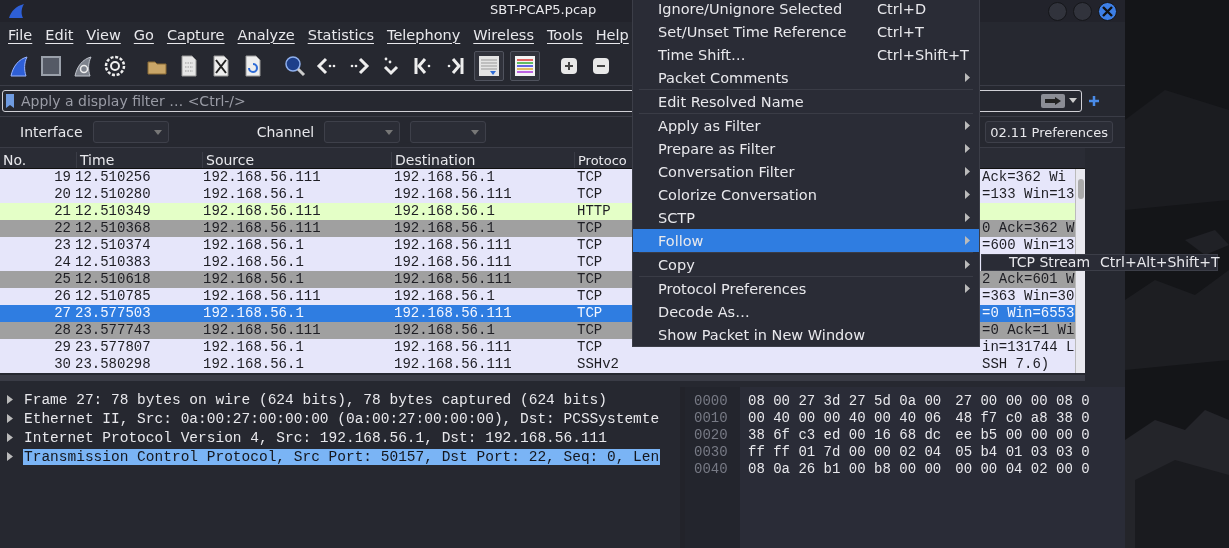  What do you see at coordinates (113, 194) in the screenshot?
I see `table-cell-text: 12.510280` at bounding box center [113, 194].